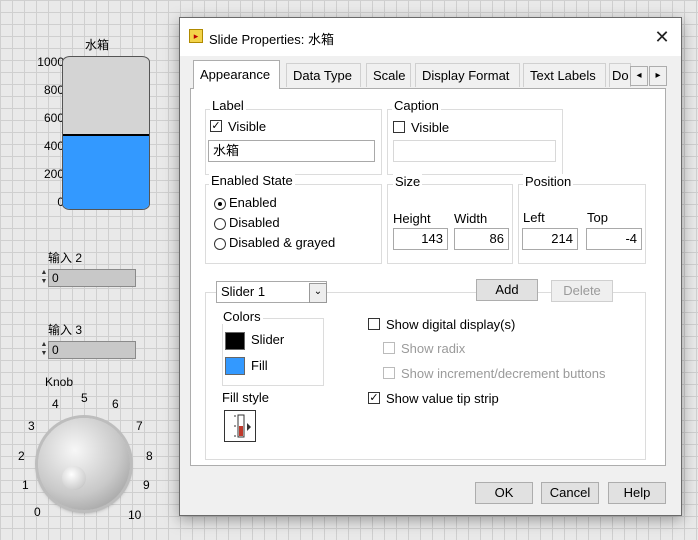  Describe the element at coordinates (92, 350) in the screenshot. I see `input-3-field: 0` at that location.